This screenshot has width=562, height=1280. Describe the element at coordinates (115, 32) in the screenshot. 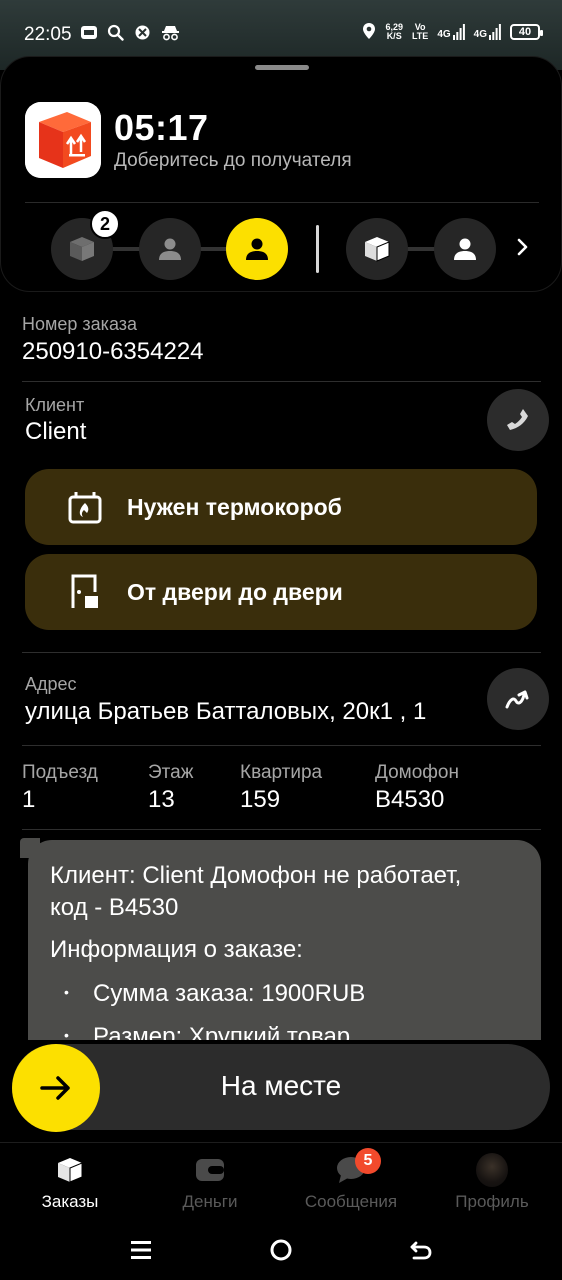

I see `search-icon` at that location.